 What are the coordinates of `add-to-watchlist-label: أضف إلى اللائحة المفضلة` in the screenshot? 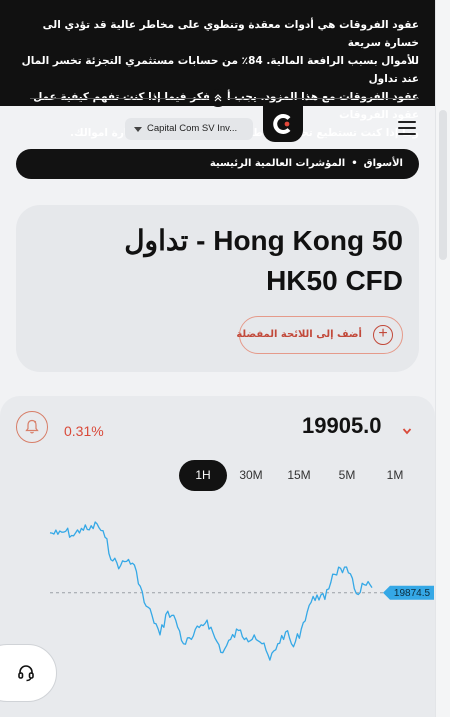 It's located at (299, 334).